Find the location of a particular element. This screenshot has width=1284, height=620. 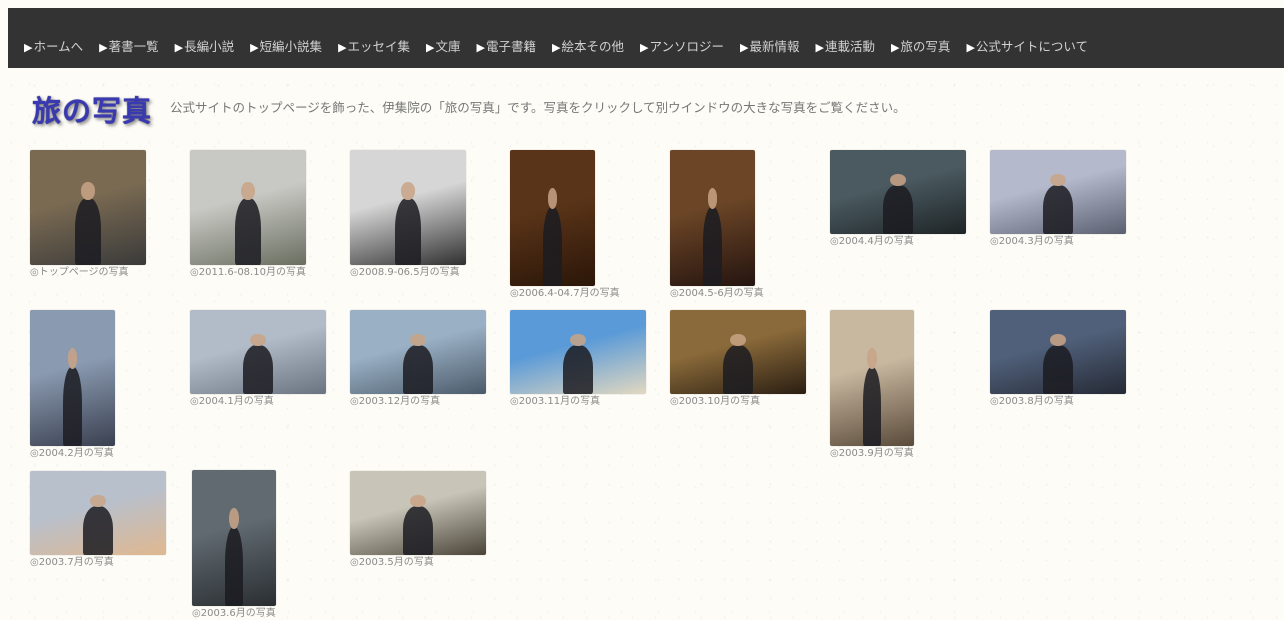

nav-item-label: 公式サイトについて is located at coordinates (1032, 46).